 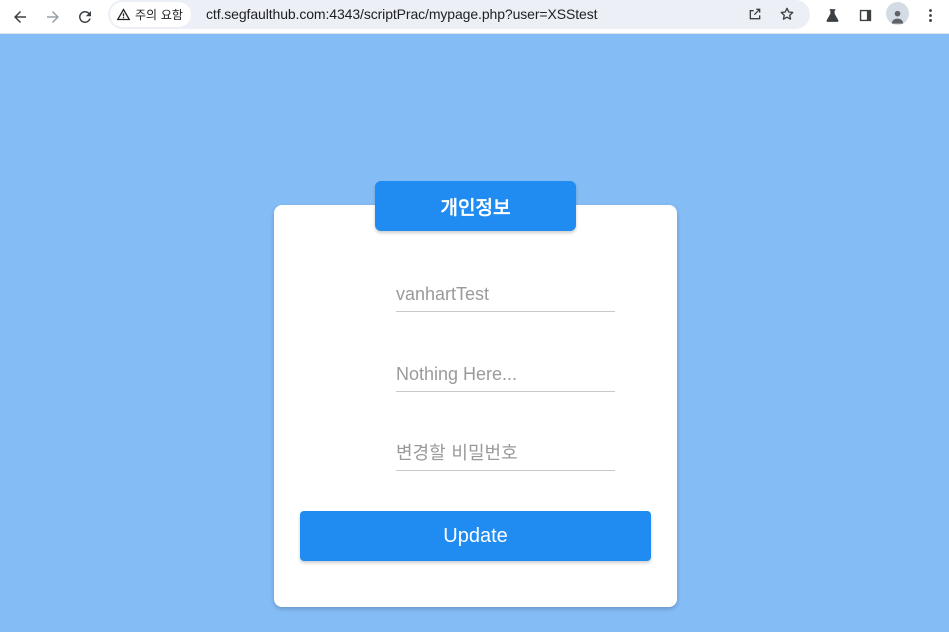 What do you see at coordinates (505, 454) in the screenshot?
I see `new-password-field` at bounding box center [505, 454].